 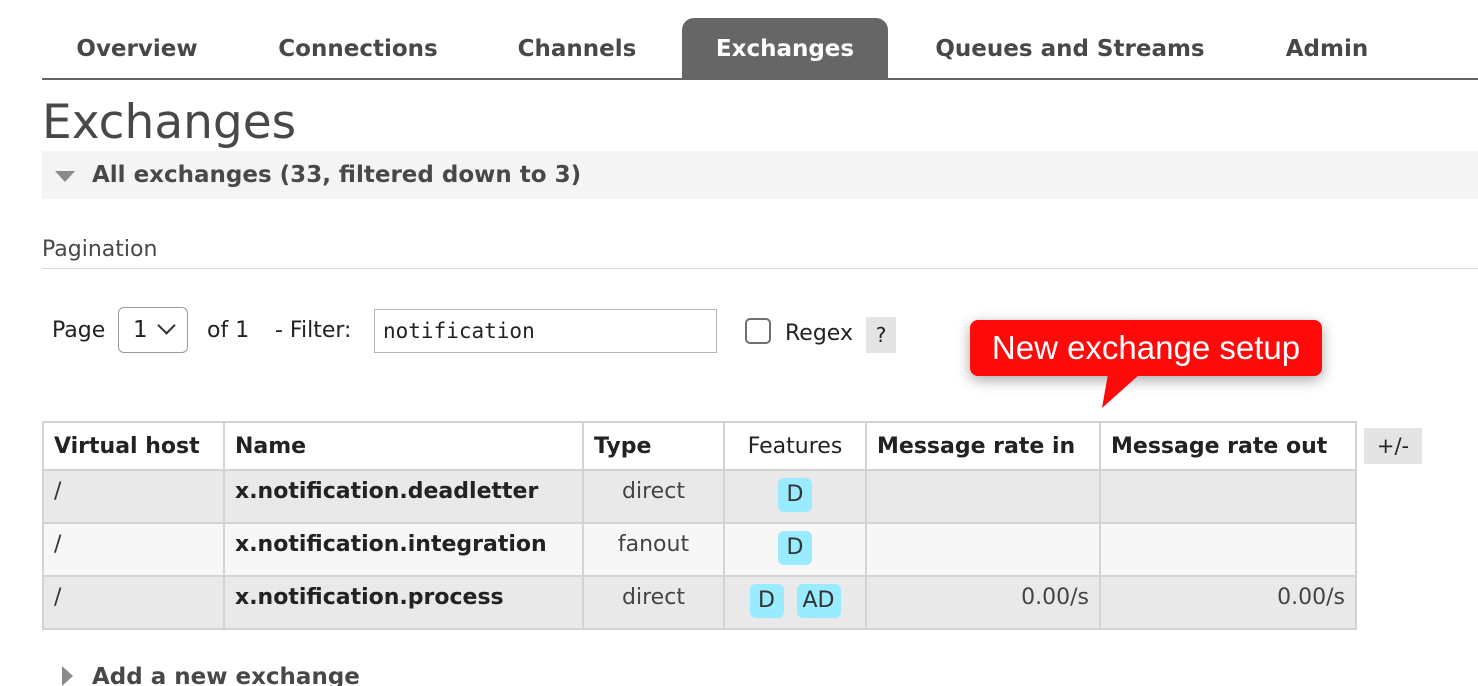 What do you see at coordinates (577, 48) in the screenshot?
I see `tab-channels: Channels` at bounding box center [577, 48].